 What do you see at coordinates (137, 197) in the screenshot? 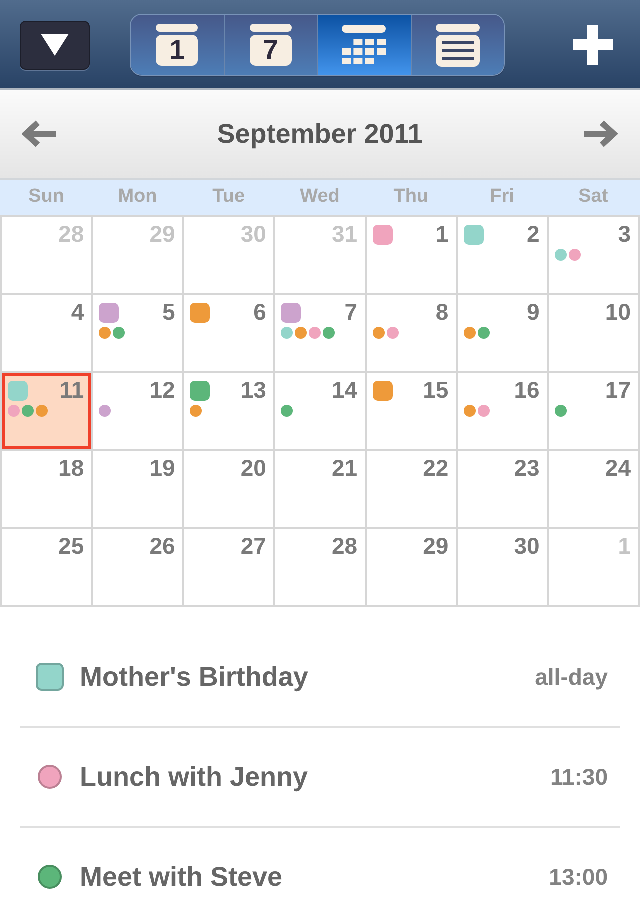
I see `weekday-label: Mon` at bounding box center [137, 197].